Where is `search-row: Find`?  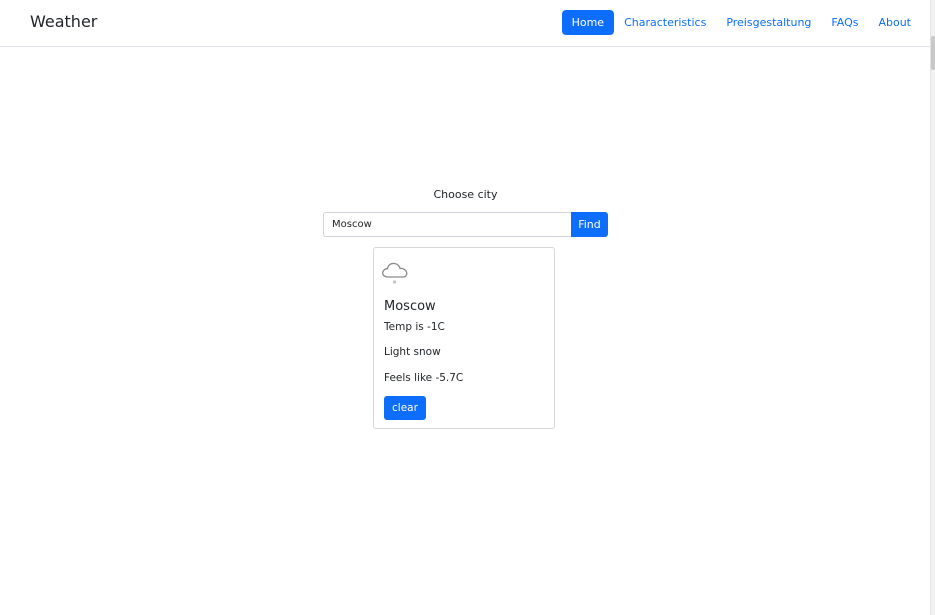 search-row: Find is located at coordinates (465, 224).